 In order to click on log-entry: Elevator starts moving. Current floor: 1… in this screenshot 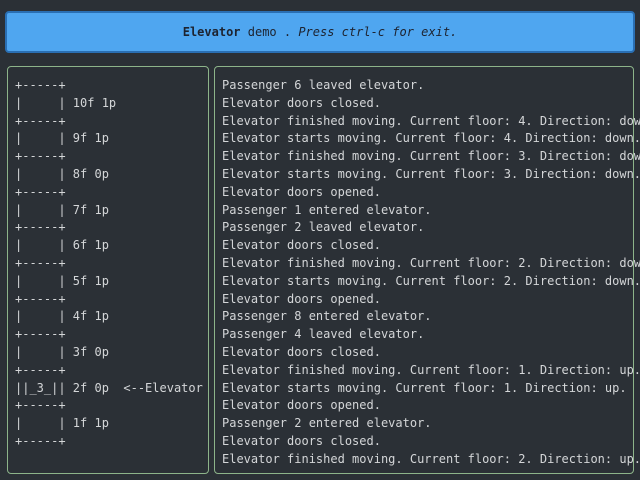, I will do `click(424, 387)`.